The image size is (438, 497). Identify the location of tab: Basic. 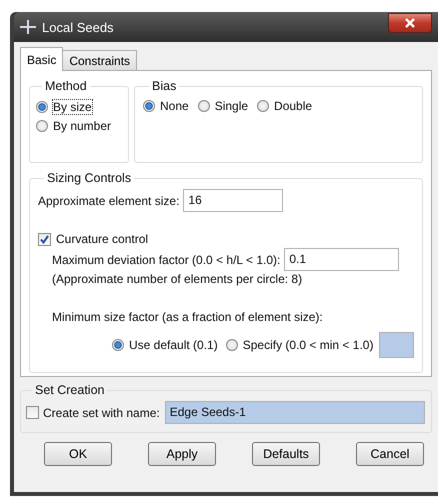
(42, 59).